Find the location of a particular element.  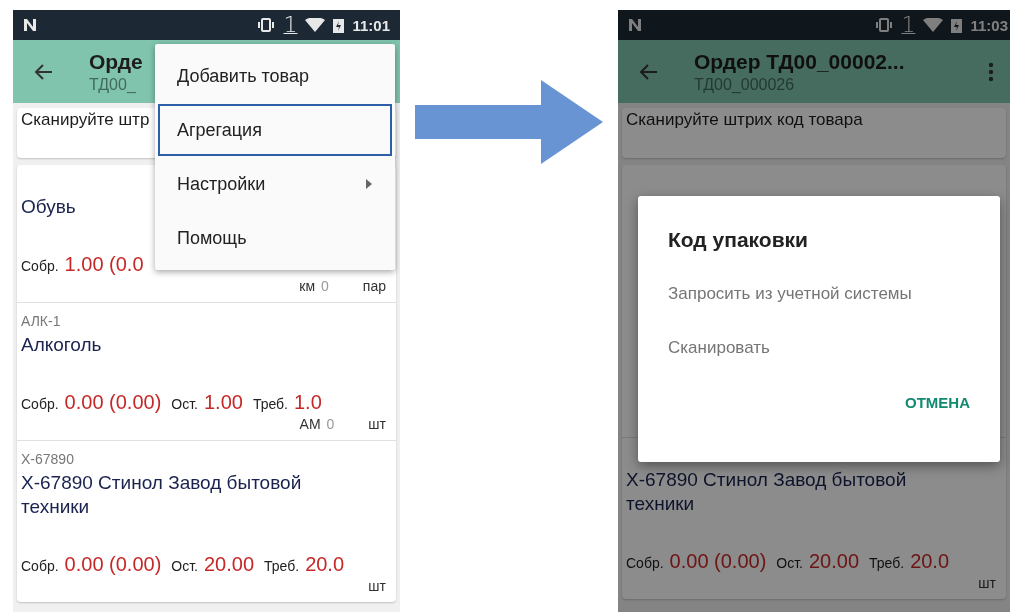

toolbar-title: Орде is located at coordinates (116, 61).